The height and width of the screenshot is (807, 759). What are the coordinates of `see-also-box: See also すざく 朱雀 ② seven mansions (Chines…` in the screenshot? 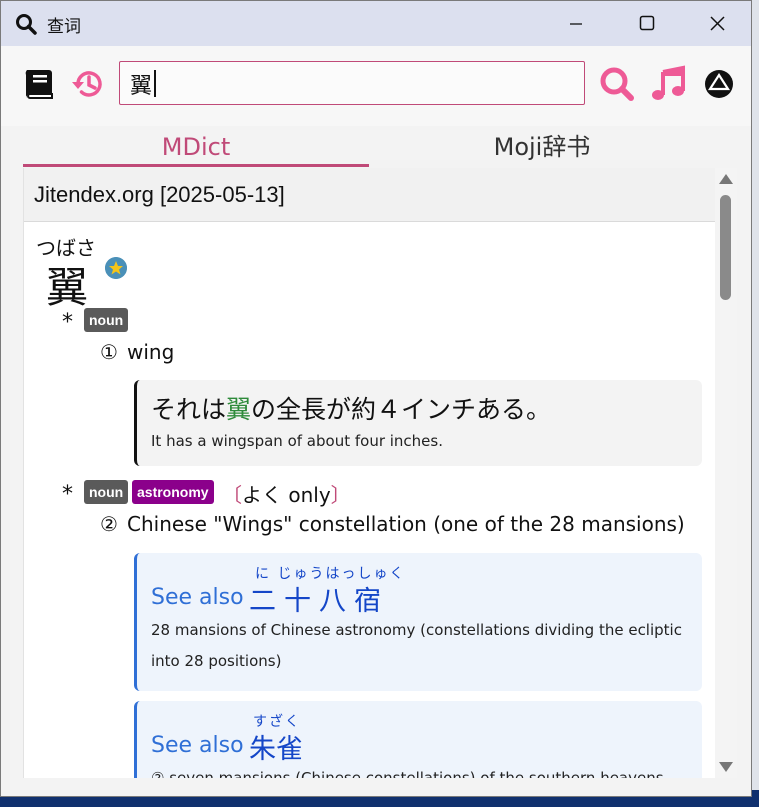 It's located at (418, 739).